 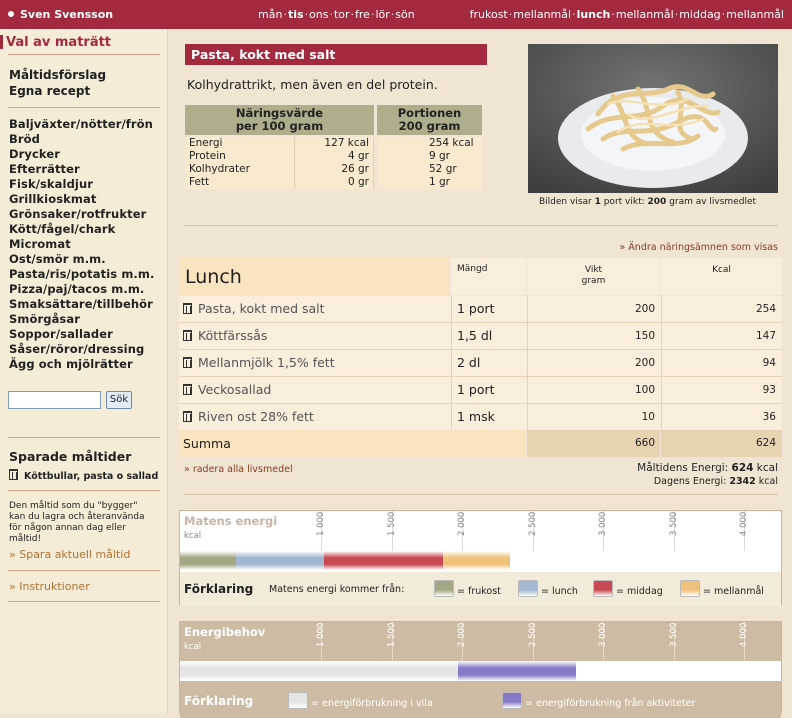 I want to click on category-4: Fisk/skaldjur, so click(x=51, y=184).